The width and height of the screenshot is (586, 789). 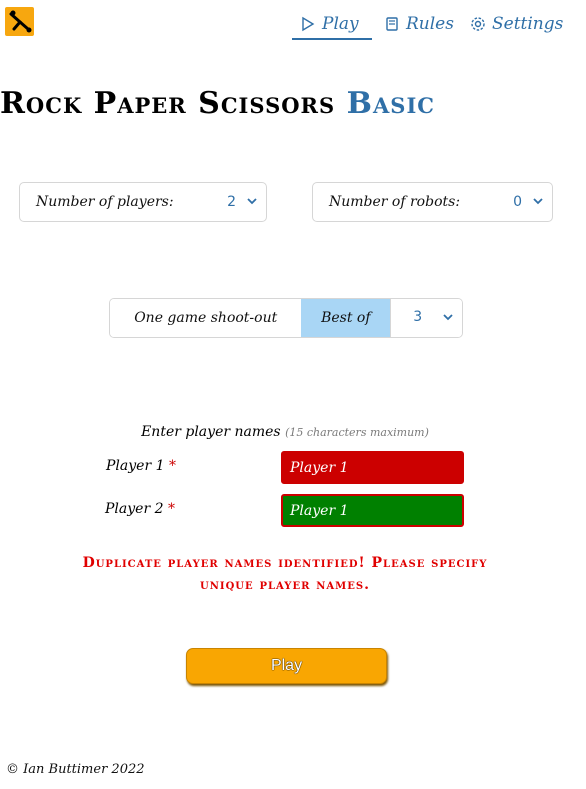 I want to click on robots-select: Number of robots: 0, so click(x=432, y=202).